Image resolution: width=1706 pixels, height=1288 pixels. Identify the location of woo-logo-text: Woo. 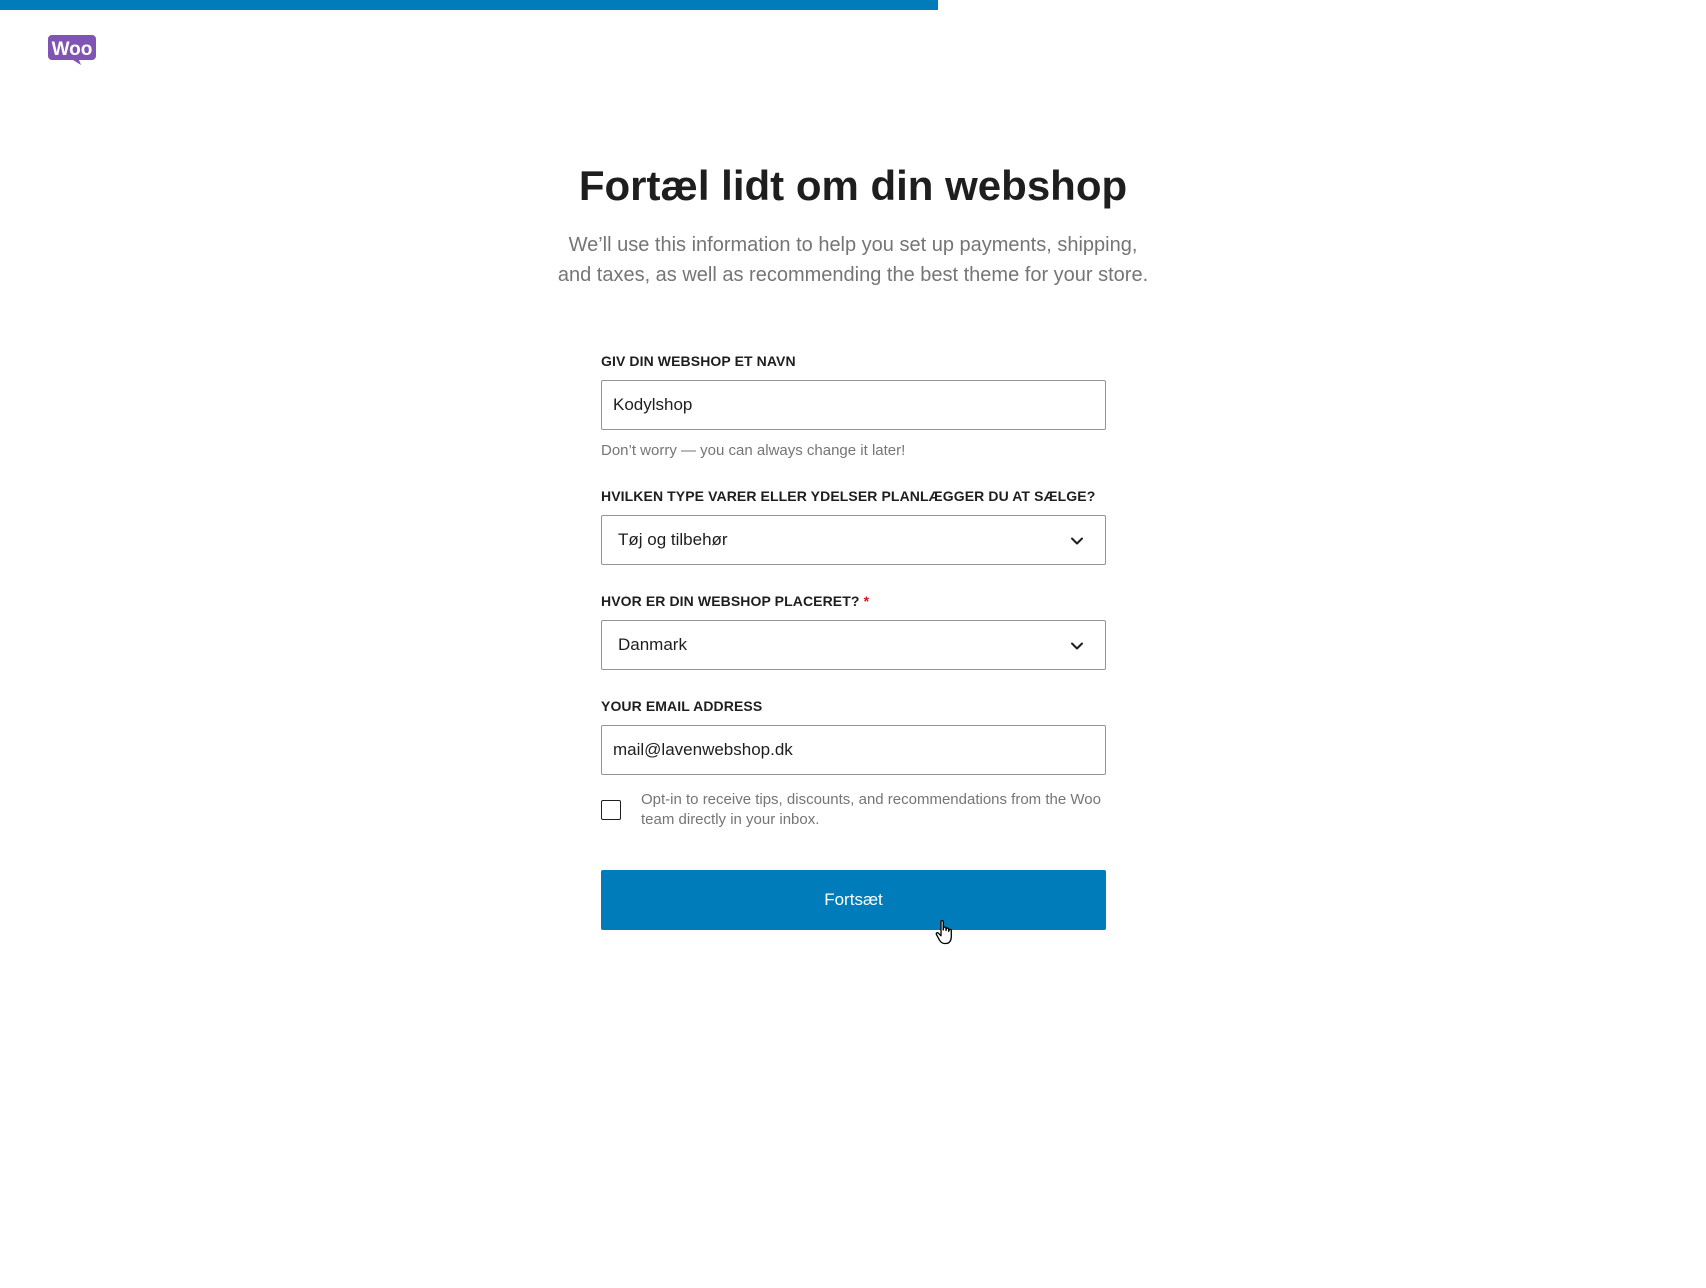
(72, 49).